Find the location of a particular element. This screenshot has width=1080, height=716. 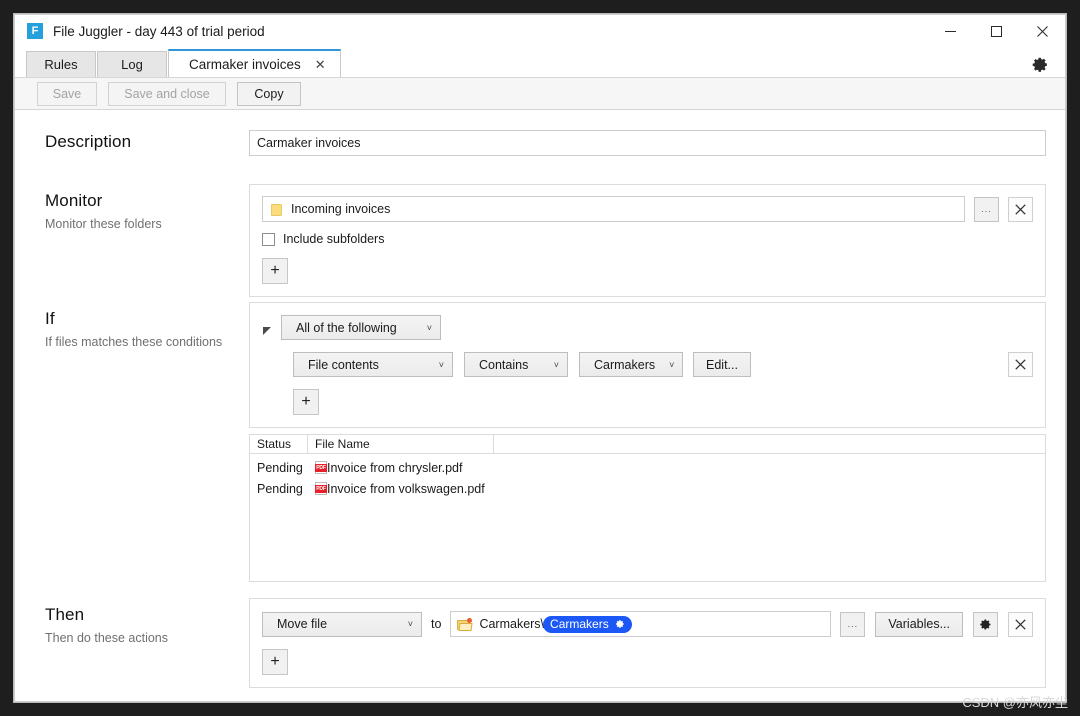

if-match-mode-dropdown: All of the following ˅ is located at coordinates (361, 327).